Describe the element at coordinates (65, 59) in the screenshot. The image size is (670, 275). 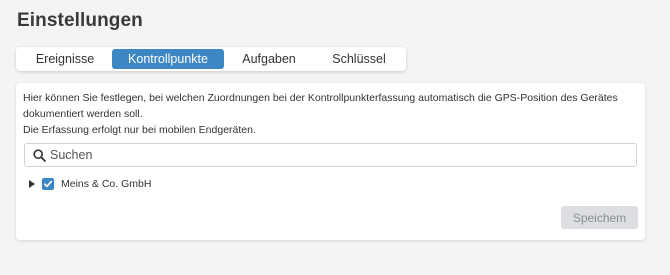
I see `tab-ereignisse: Ereignisse` at that location.